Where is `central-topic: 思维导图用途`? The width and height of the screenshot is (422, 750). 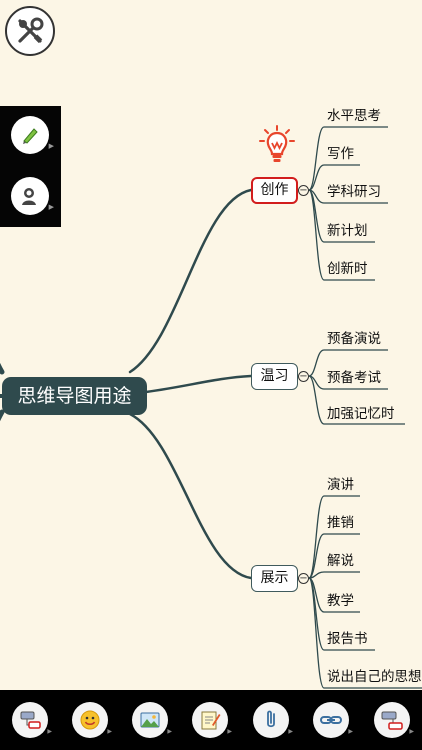
central-topic: 思维导图用途 is located at coordinates (74, 396).